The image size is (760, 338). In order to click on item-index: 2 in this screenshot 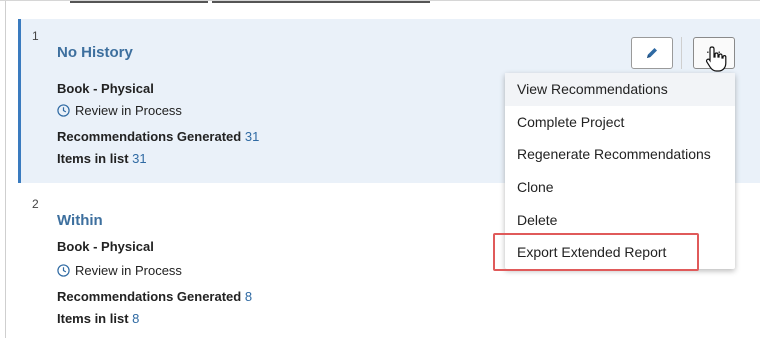, I will do `click(35, 204)`.